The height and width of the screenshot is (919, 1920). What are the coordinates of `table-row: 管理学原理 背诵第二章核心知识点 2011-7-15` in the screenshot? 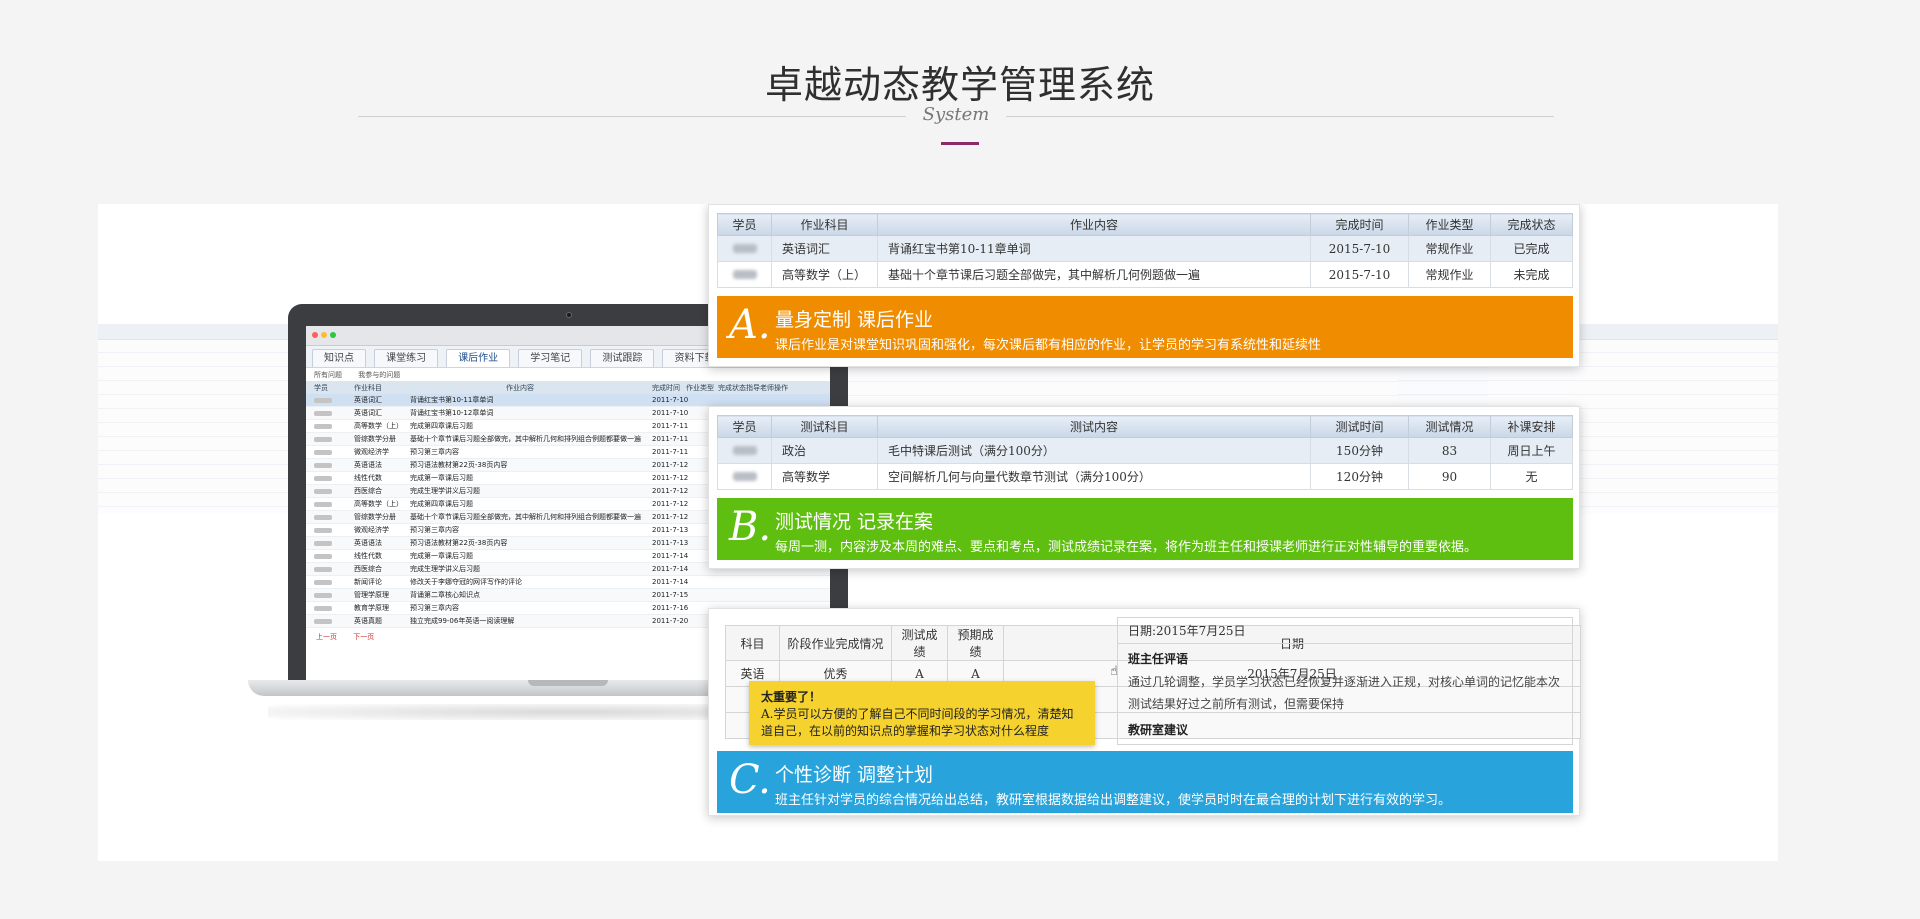 It's located at (568, 595).